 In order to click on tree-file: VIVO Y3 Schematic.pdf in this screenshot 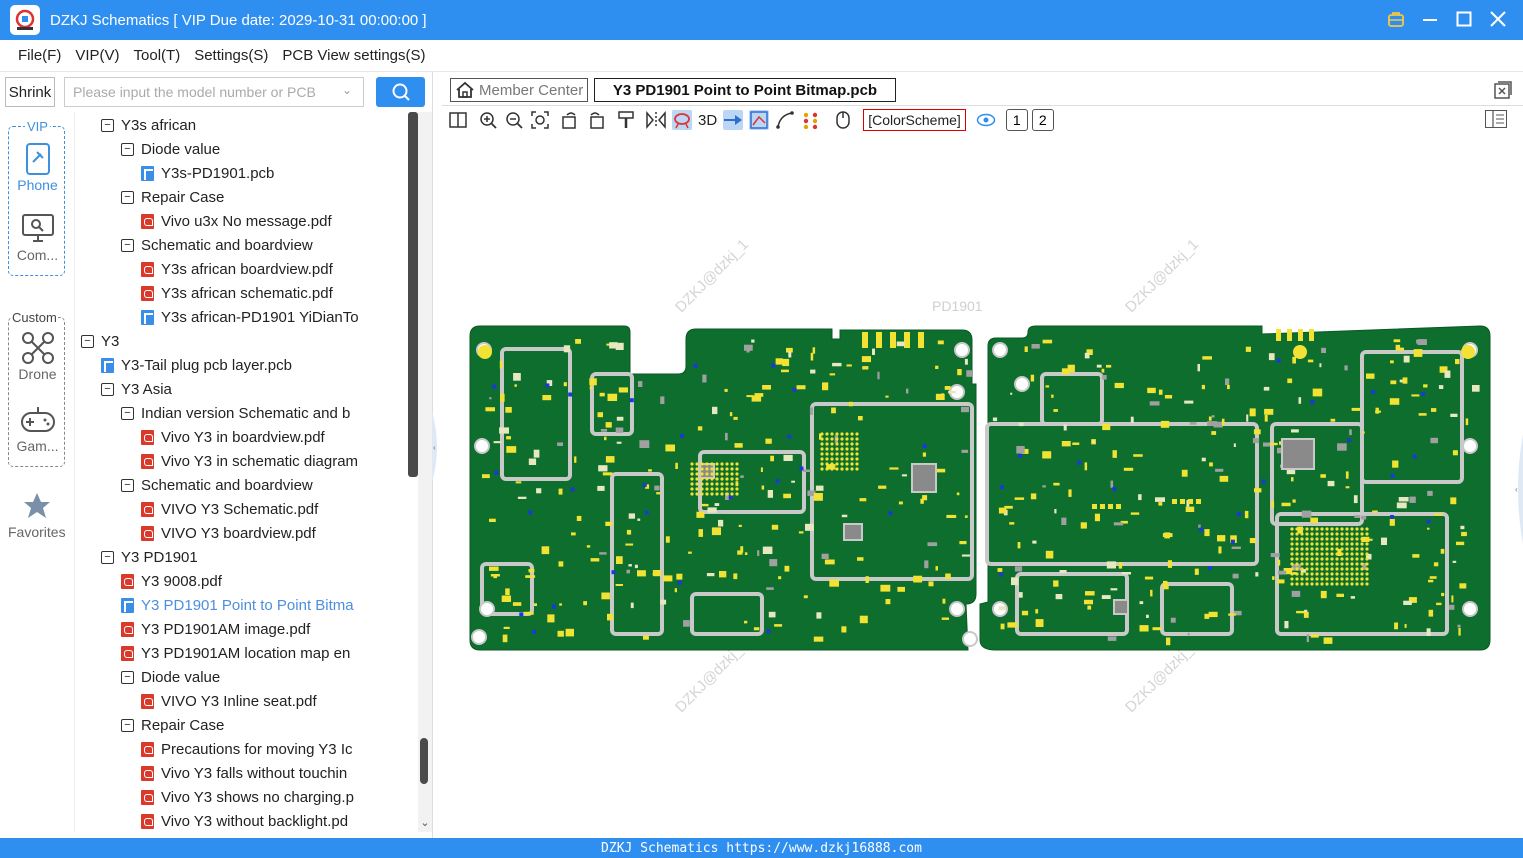, I will do `click(229, 509)`.